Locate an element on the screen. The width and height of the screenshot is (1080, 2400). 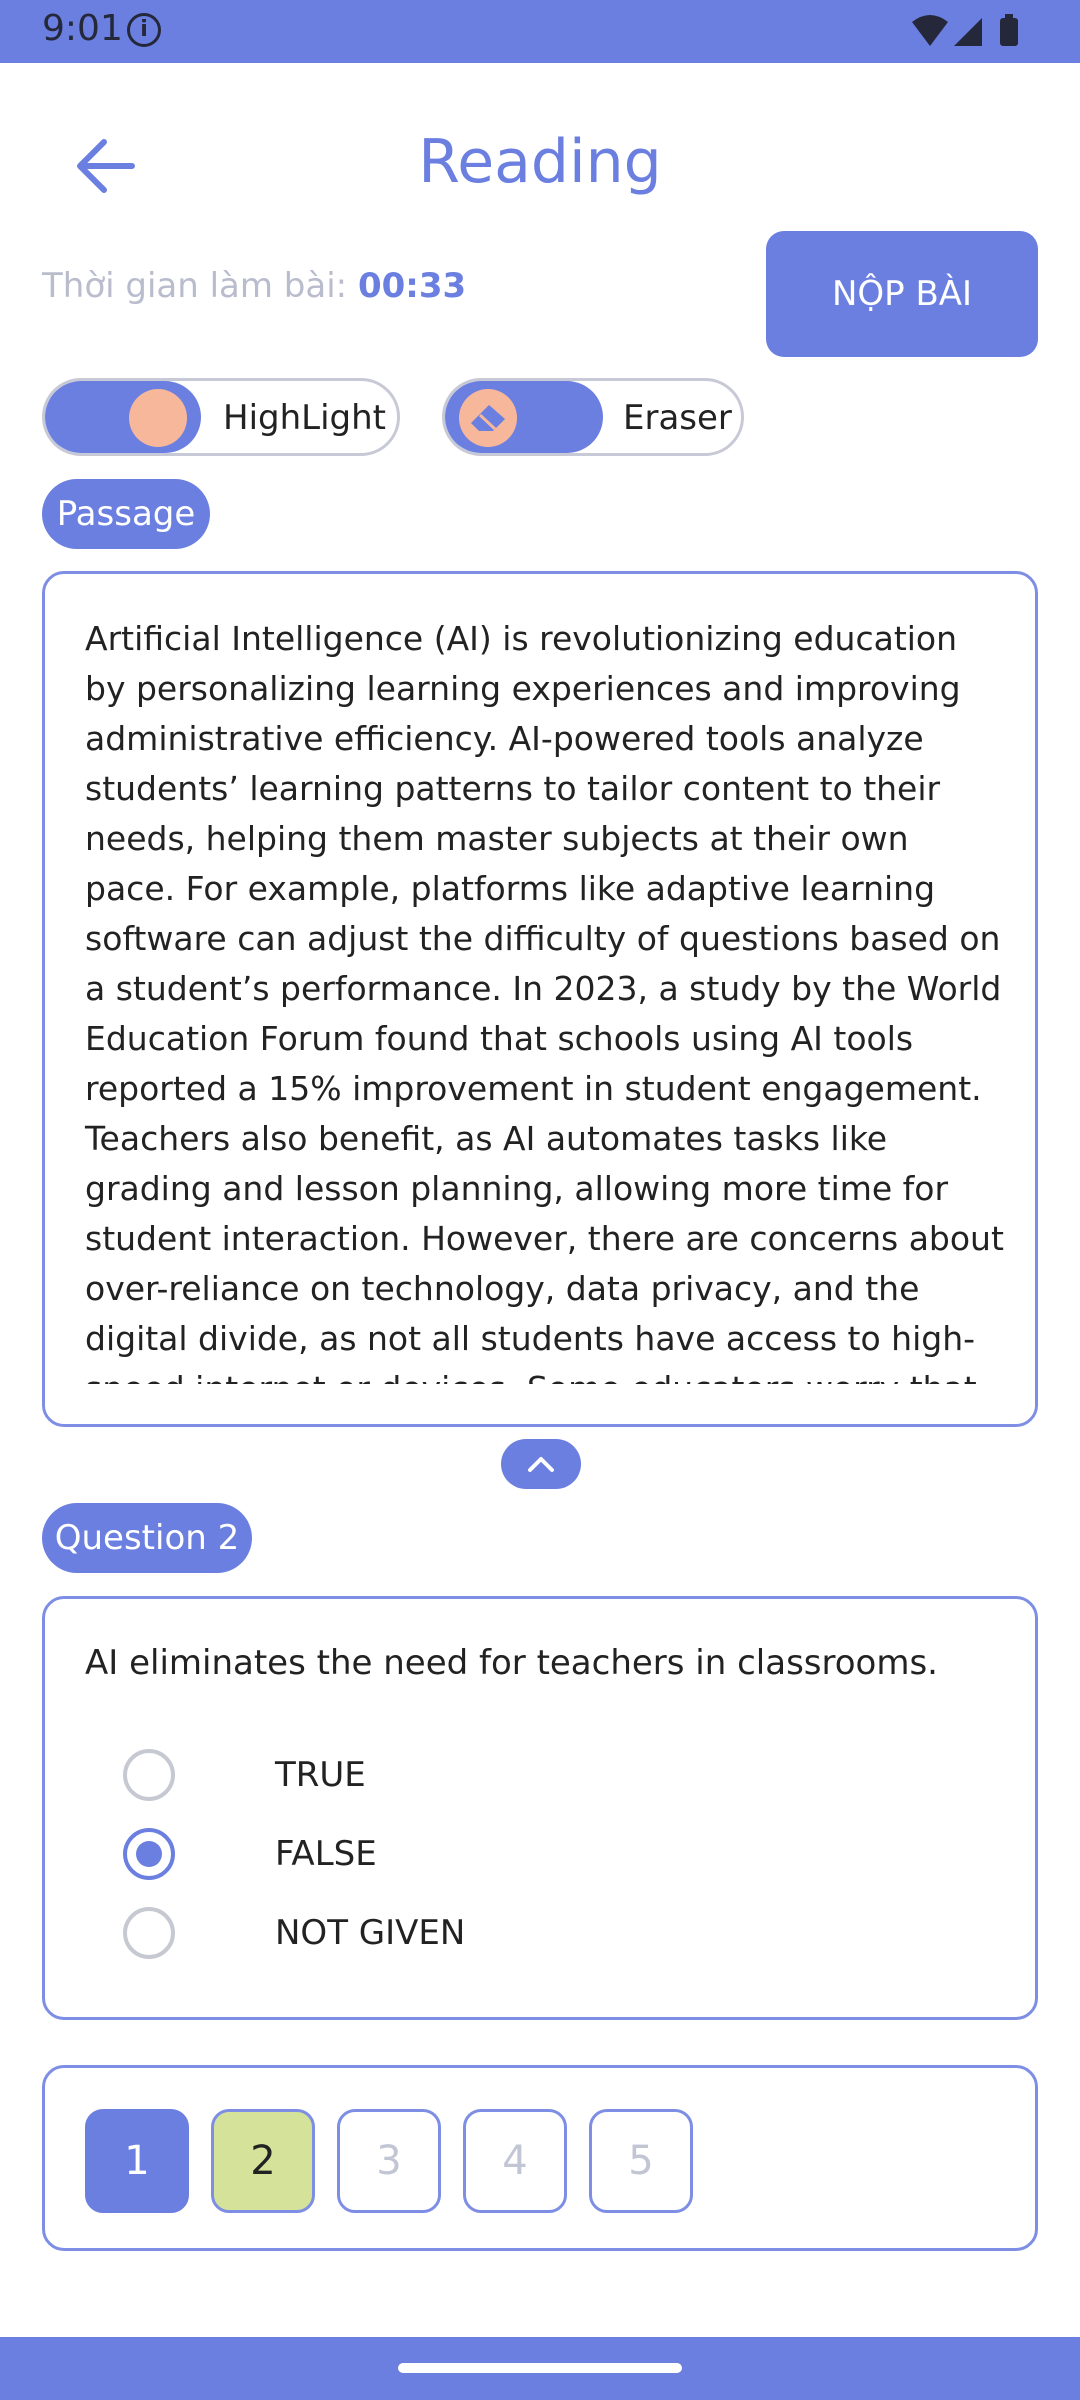
radio-false is located at coordinates (149, 1854).